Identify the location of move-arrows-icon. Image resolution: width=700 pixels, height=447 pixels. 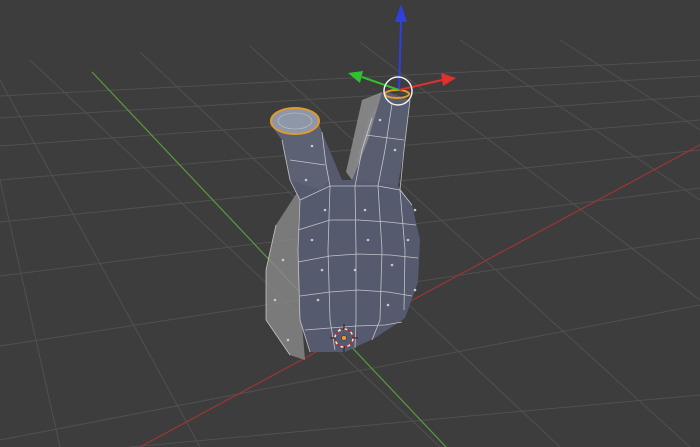
(402, 55).